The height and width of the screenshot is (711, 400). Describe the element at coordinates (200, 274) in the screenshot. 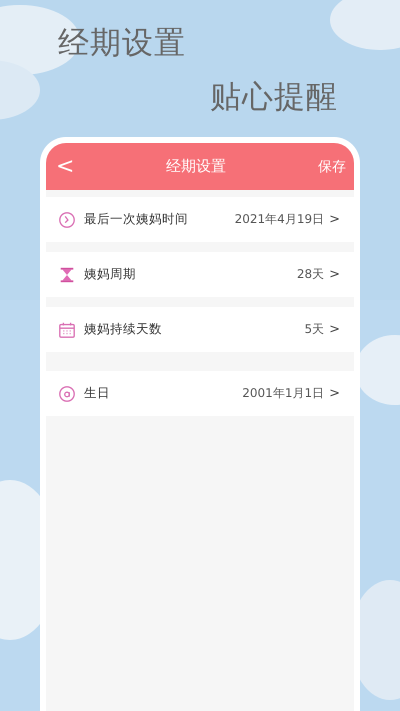

I see `setting-row: 姨妈周期 28天 >` at that location.